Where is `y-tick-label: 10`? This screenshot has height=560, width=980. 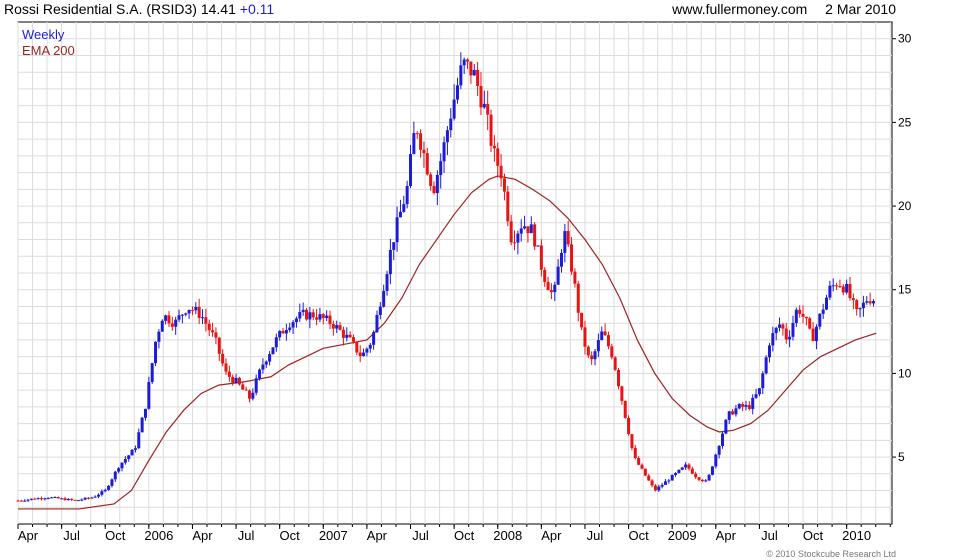 y-tick-label: 10 is located at coordinates (905, 373).